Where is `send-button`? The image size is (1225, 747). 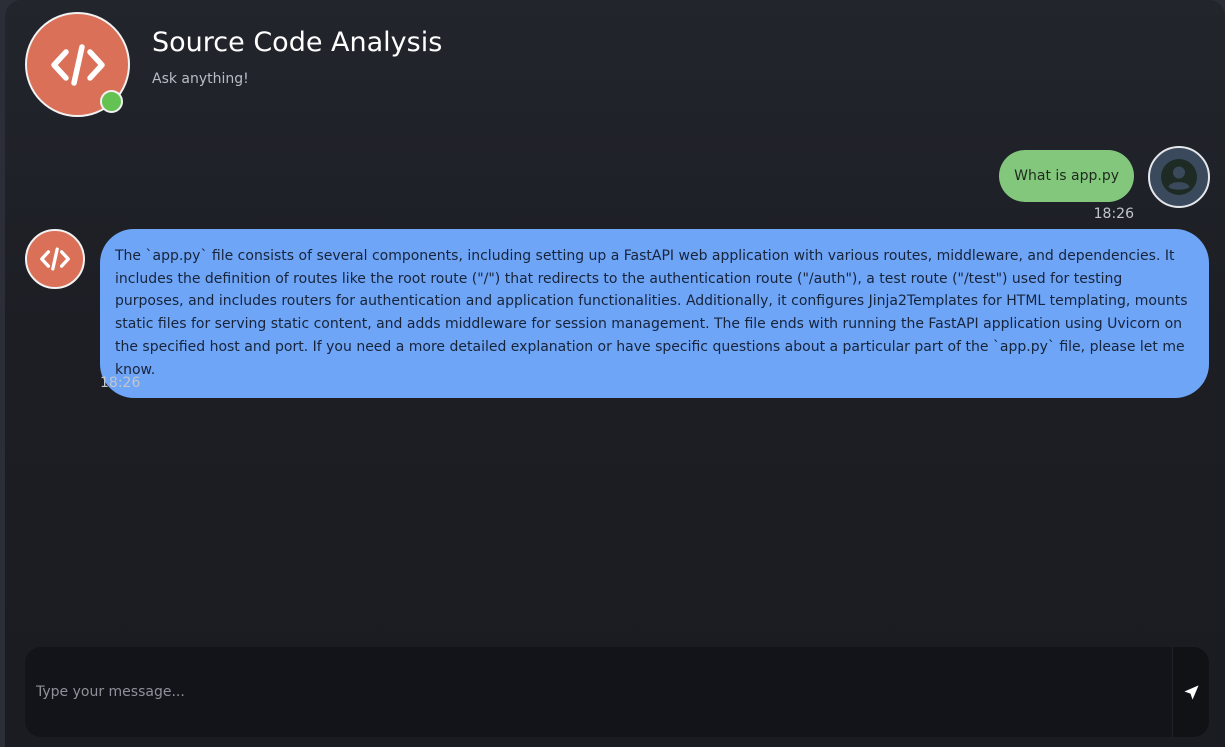
send-button is located at coordinates (1190, 692).